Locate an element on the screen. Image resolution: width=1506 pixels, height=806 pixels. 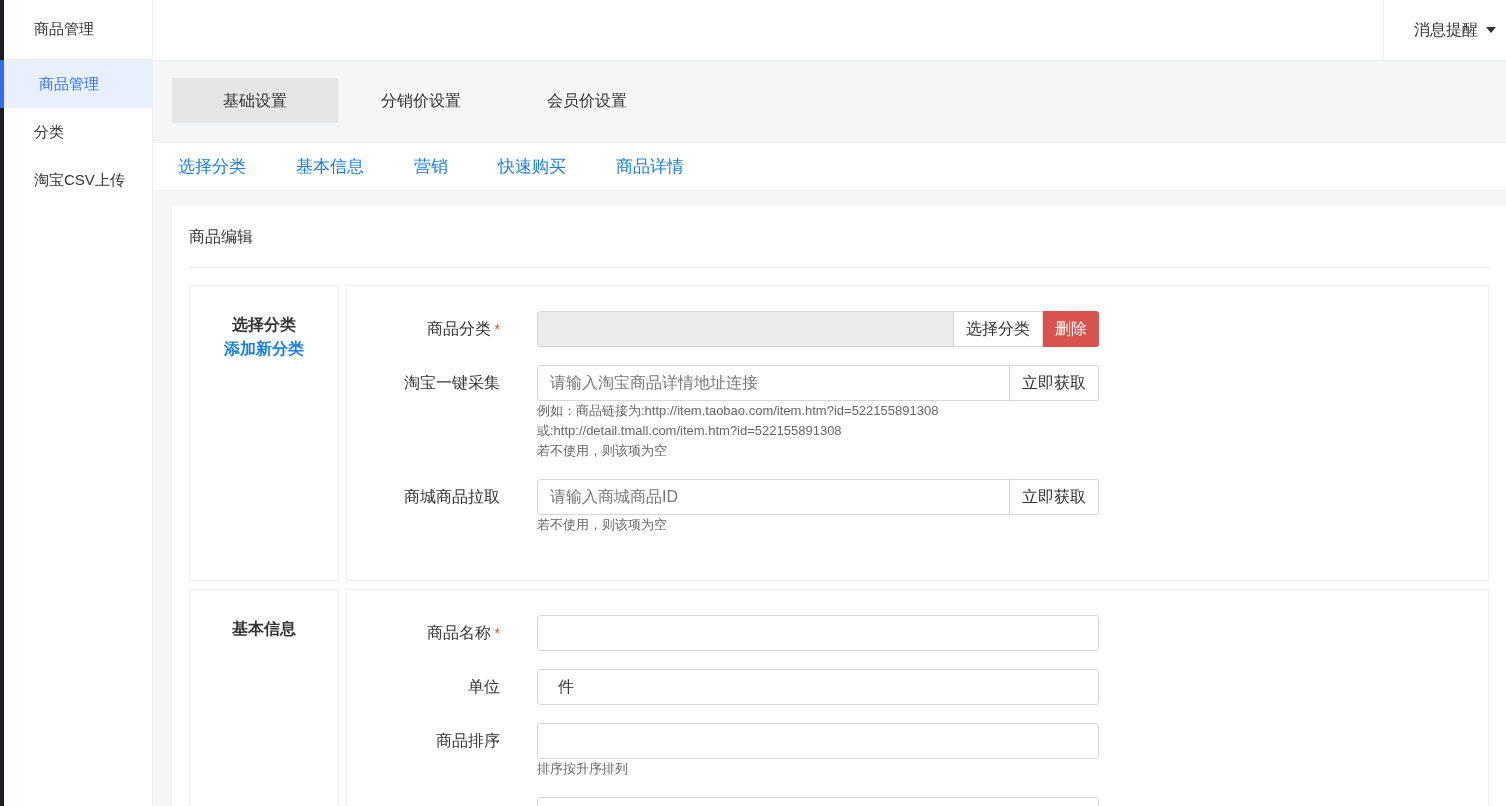
tab: 分销价设置 is located at coordinates (421, 100).